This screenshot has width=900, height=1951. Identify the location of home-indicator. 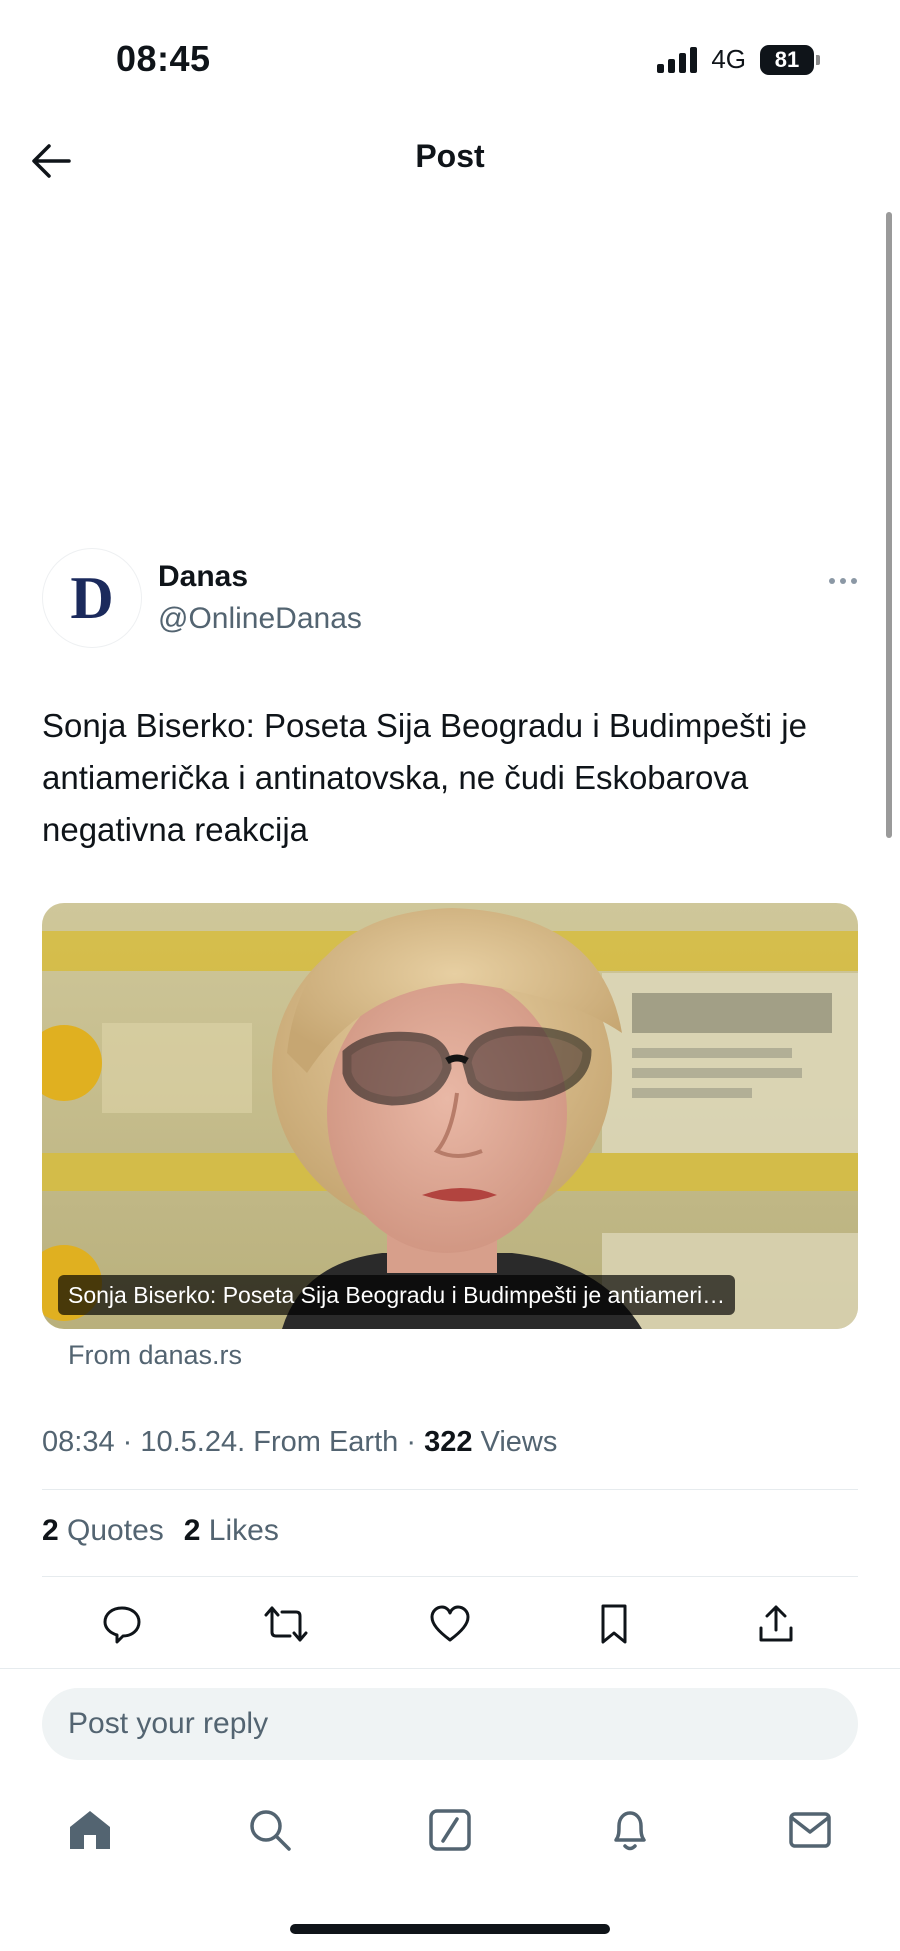
(450, 1929).